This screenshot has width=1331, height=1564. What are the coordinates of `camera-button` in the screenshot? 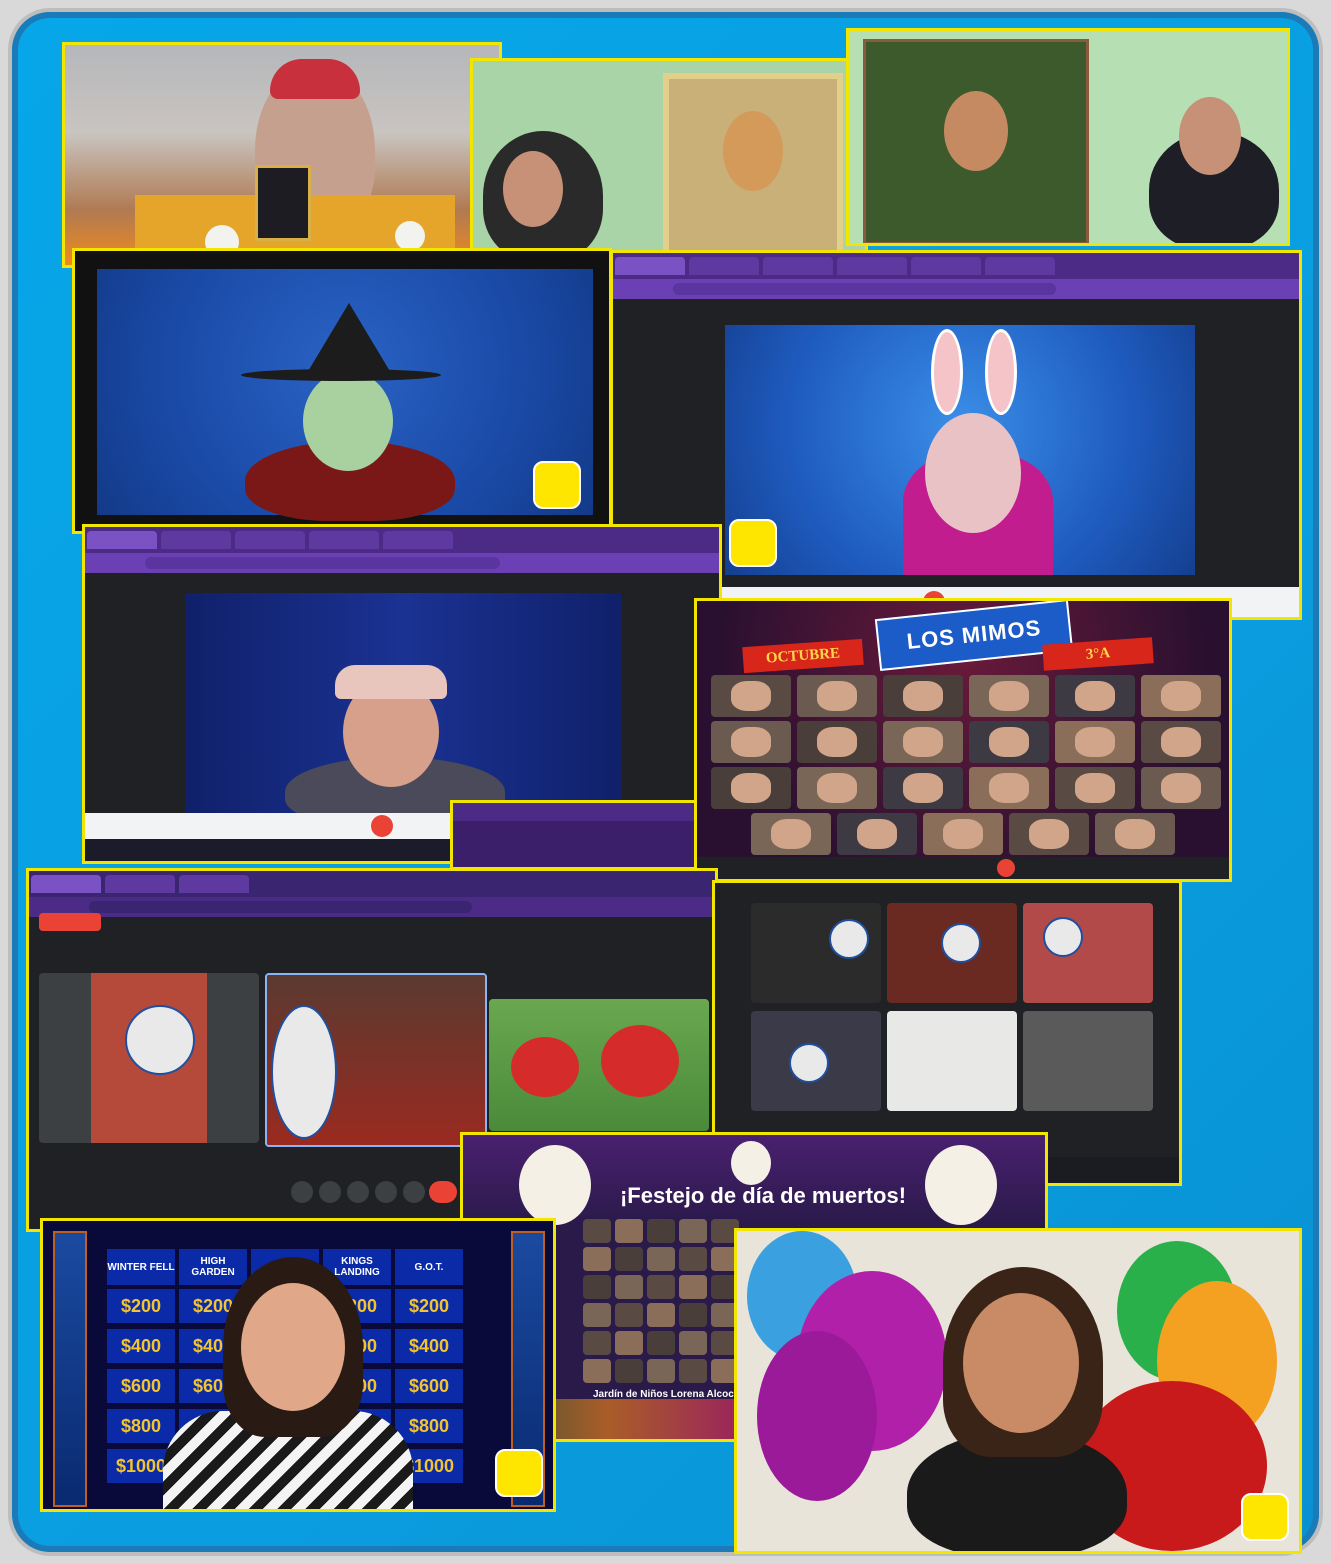 It's located at (330, 1192).